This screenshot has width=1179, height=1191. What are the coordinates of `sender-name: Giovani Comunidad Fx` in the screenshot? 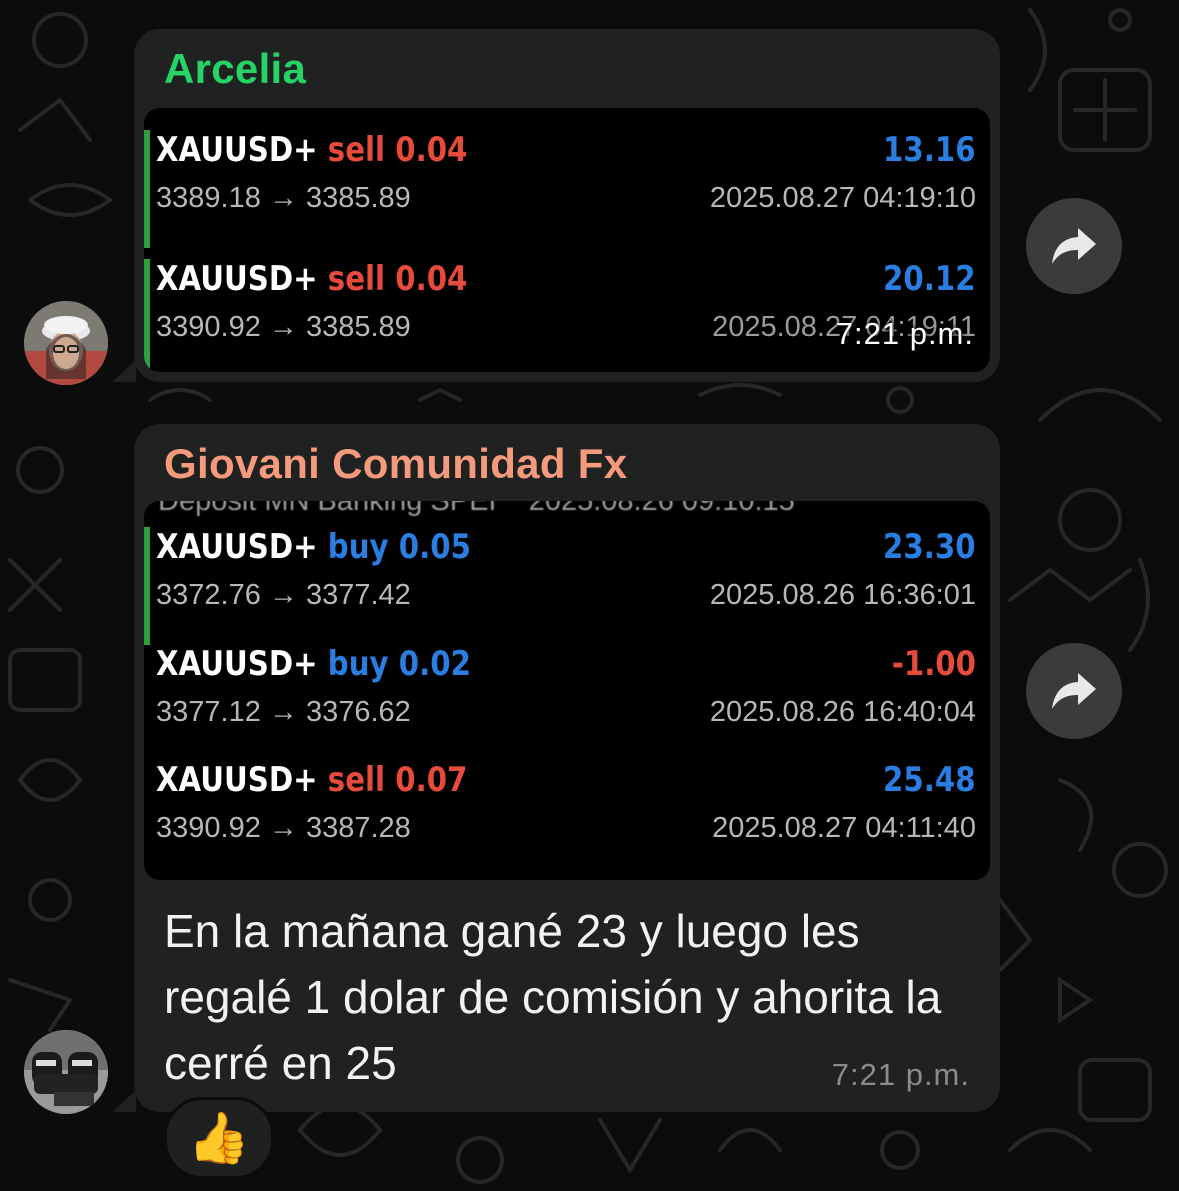 It's located at (395, 464).